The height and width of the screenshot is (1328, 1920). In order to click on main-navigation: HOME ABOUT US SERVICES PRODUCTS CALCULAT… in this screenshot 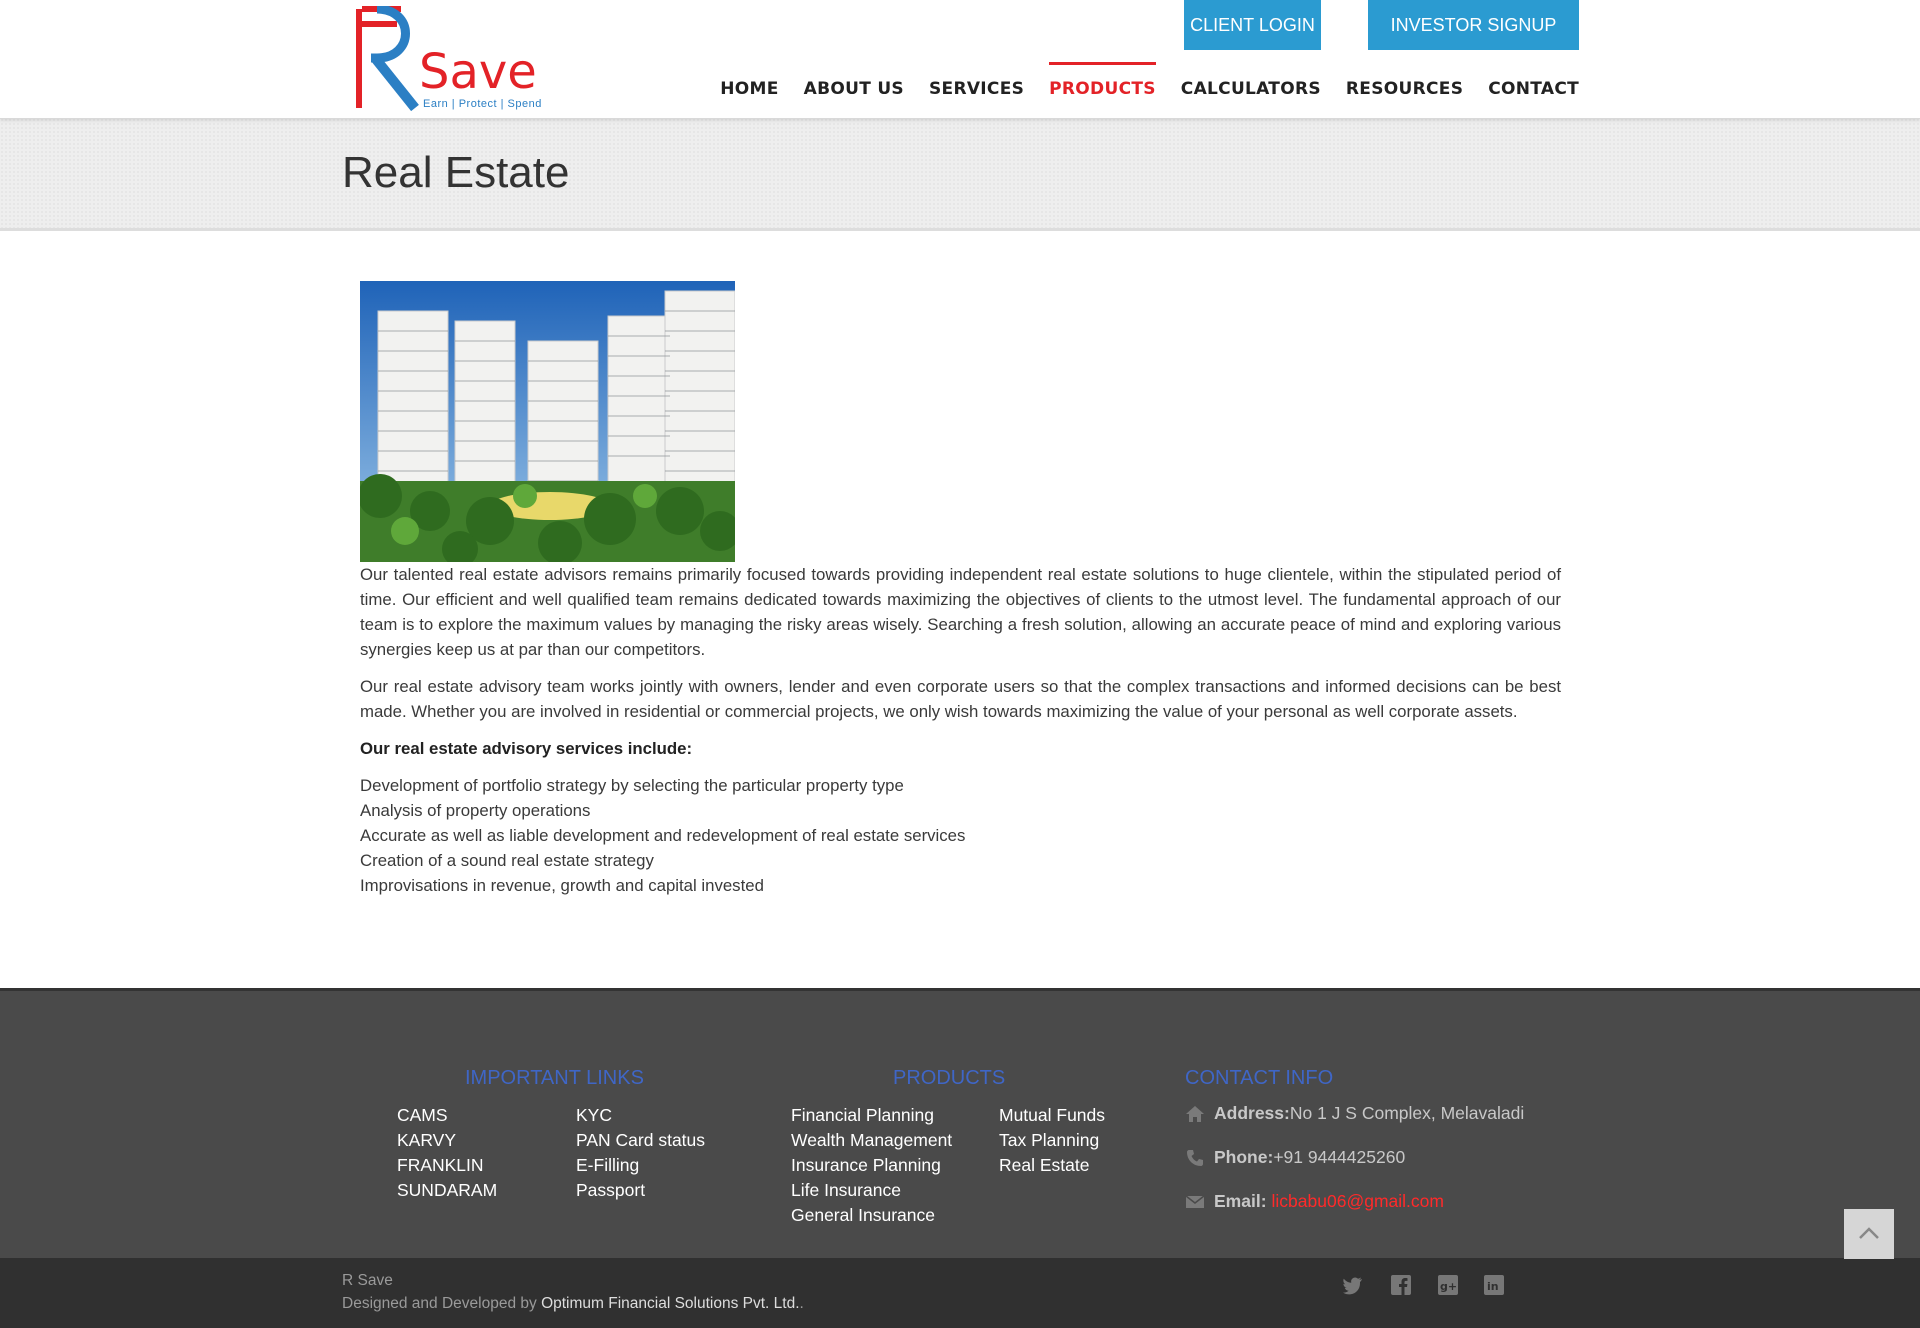, I will do `click(1137, 90)`.